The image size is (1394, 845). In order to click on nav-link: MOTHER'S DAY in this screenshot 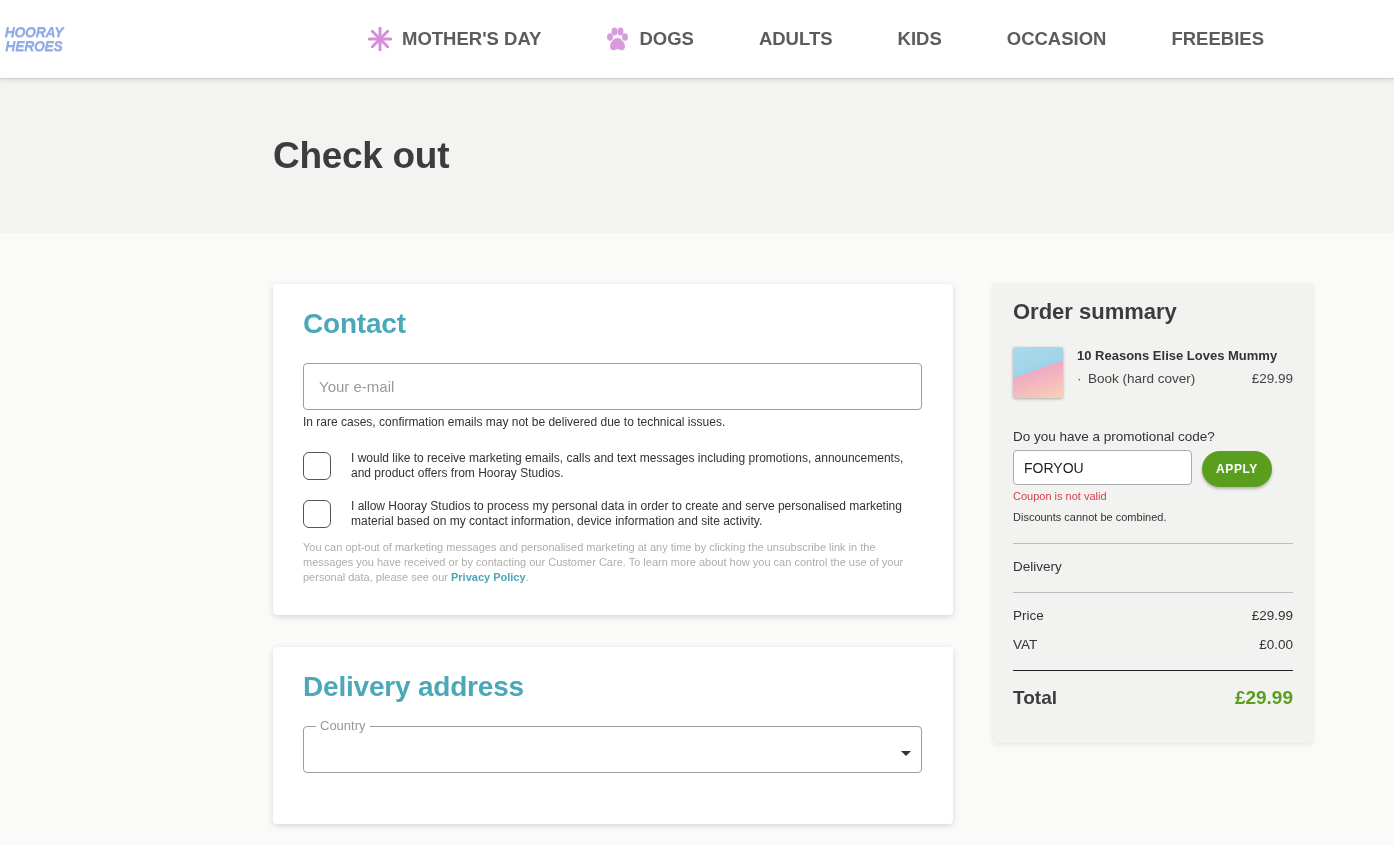, I will do `click(455, 39)`.